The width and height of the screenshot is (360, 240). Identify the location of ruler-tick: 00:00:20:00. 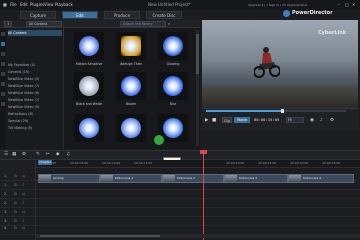
(235, 163).